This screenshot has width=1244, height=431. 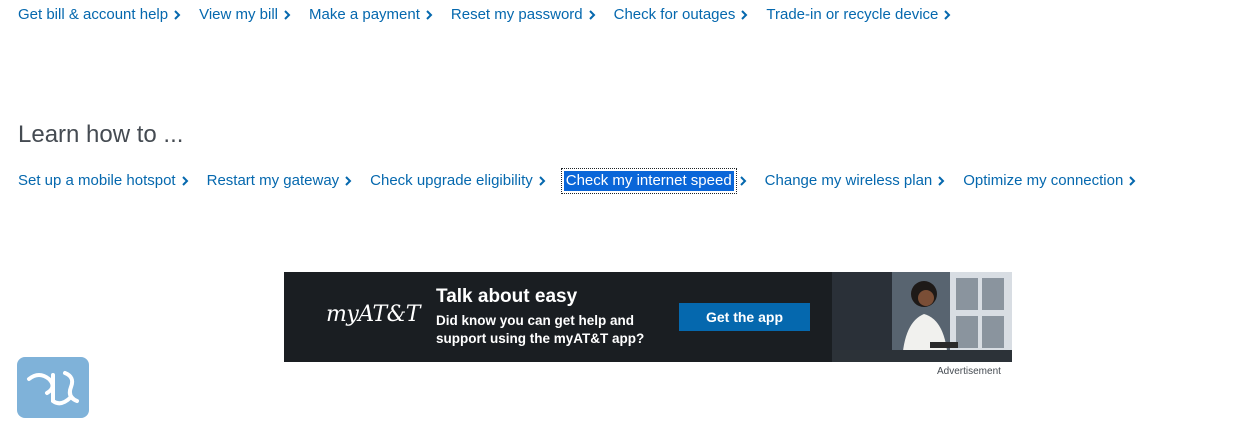 I want to click on link-get-bill-account-help: Get bill & account help, so click(x=99, y=15).